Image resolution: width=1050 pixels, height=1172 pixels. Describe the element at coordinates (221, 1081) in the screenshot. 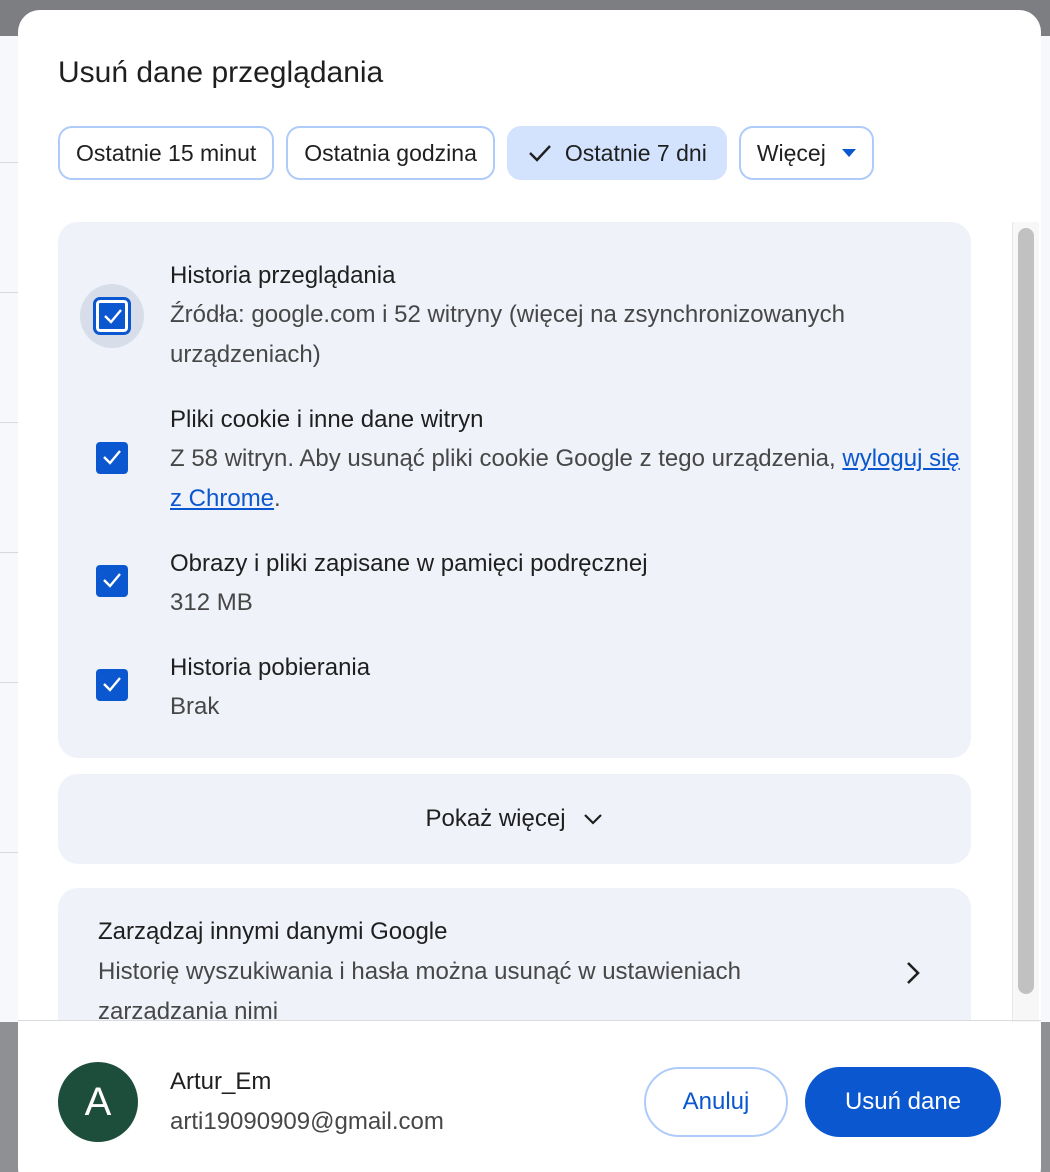

I see `account-name: Artur_Em` at that location.